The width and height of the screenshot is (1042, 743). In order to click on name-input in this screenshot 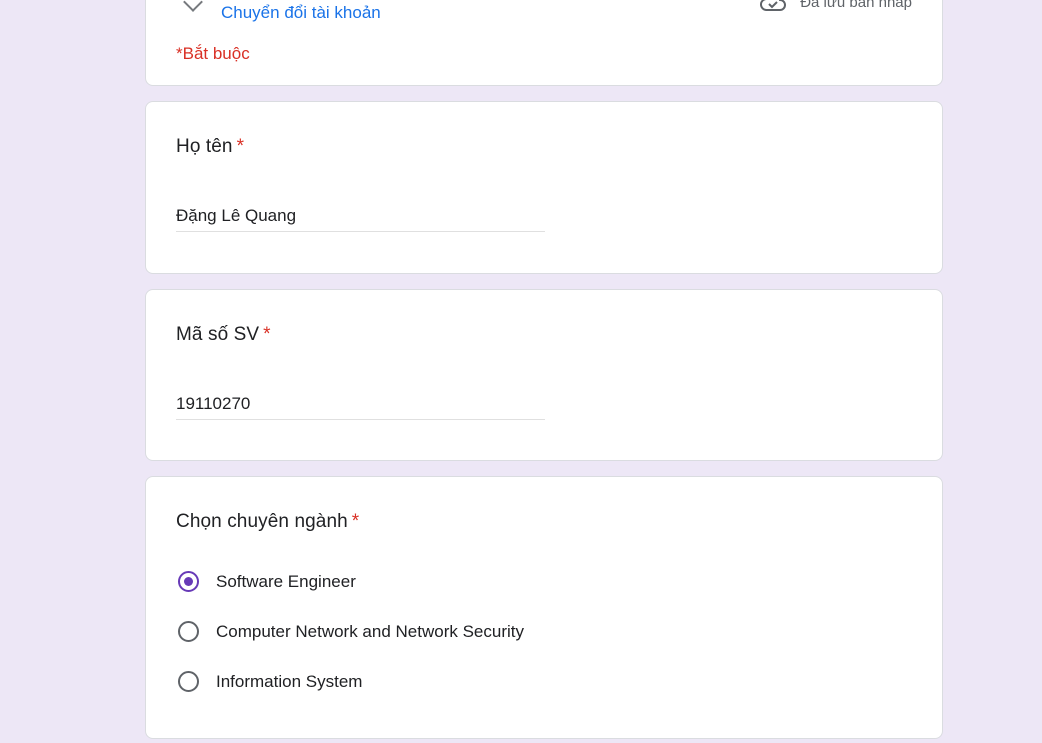, I will do `click(360, 219)`.